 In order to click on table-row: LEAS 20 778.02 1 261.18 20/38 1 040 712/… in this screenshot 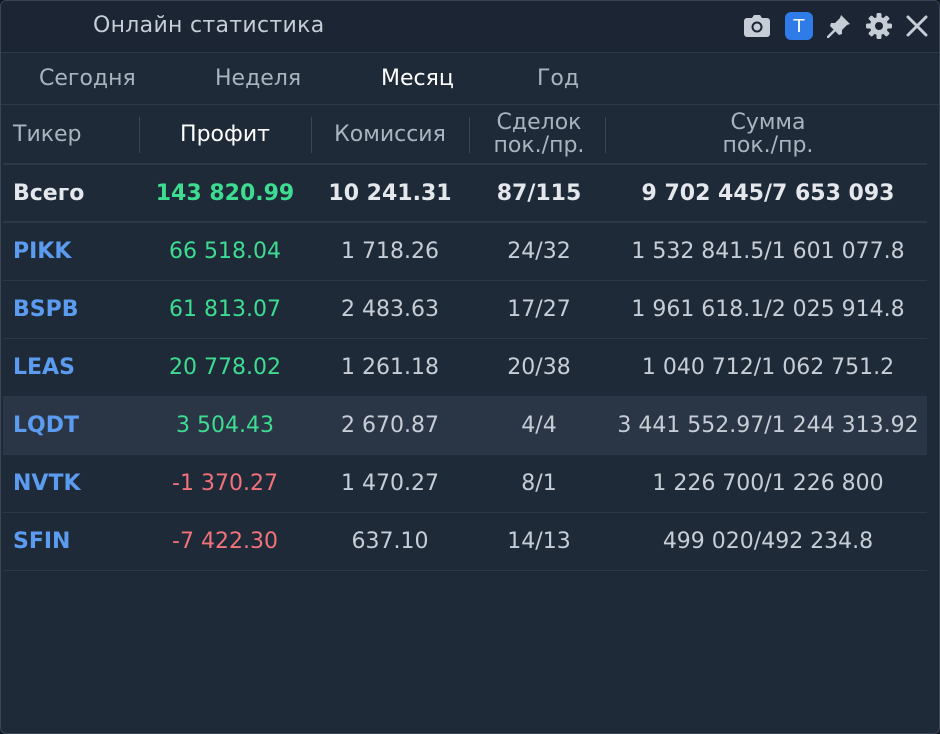, I will do `click(465, 368)`.